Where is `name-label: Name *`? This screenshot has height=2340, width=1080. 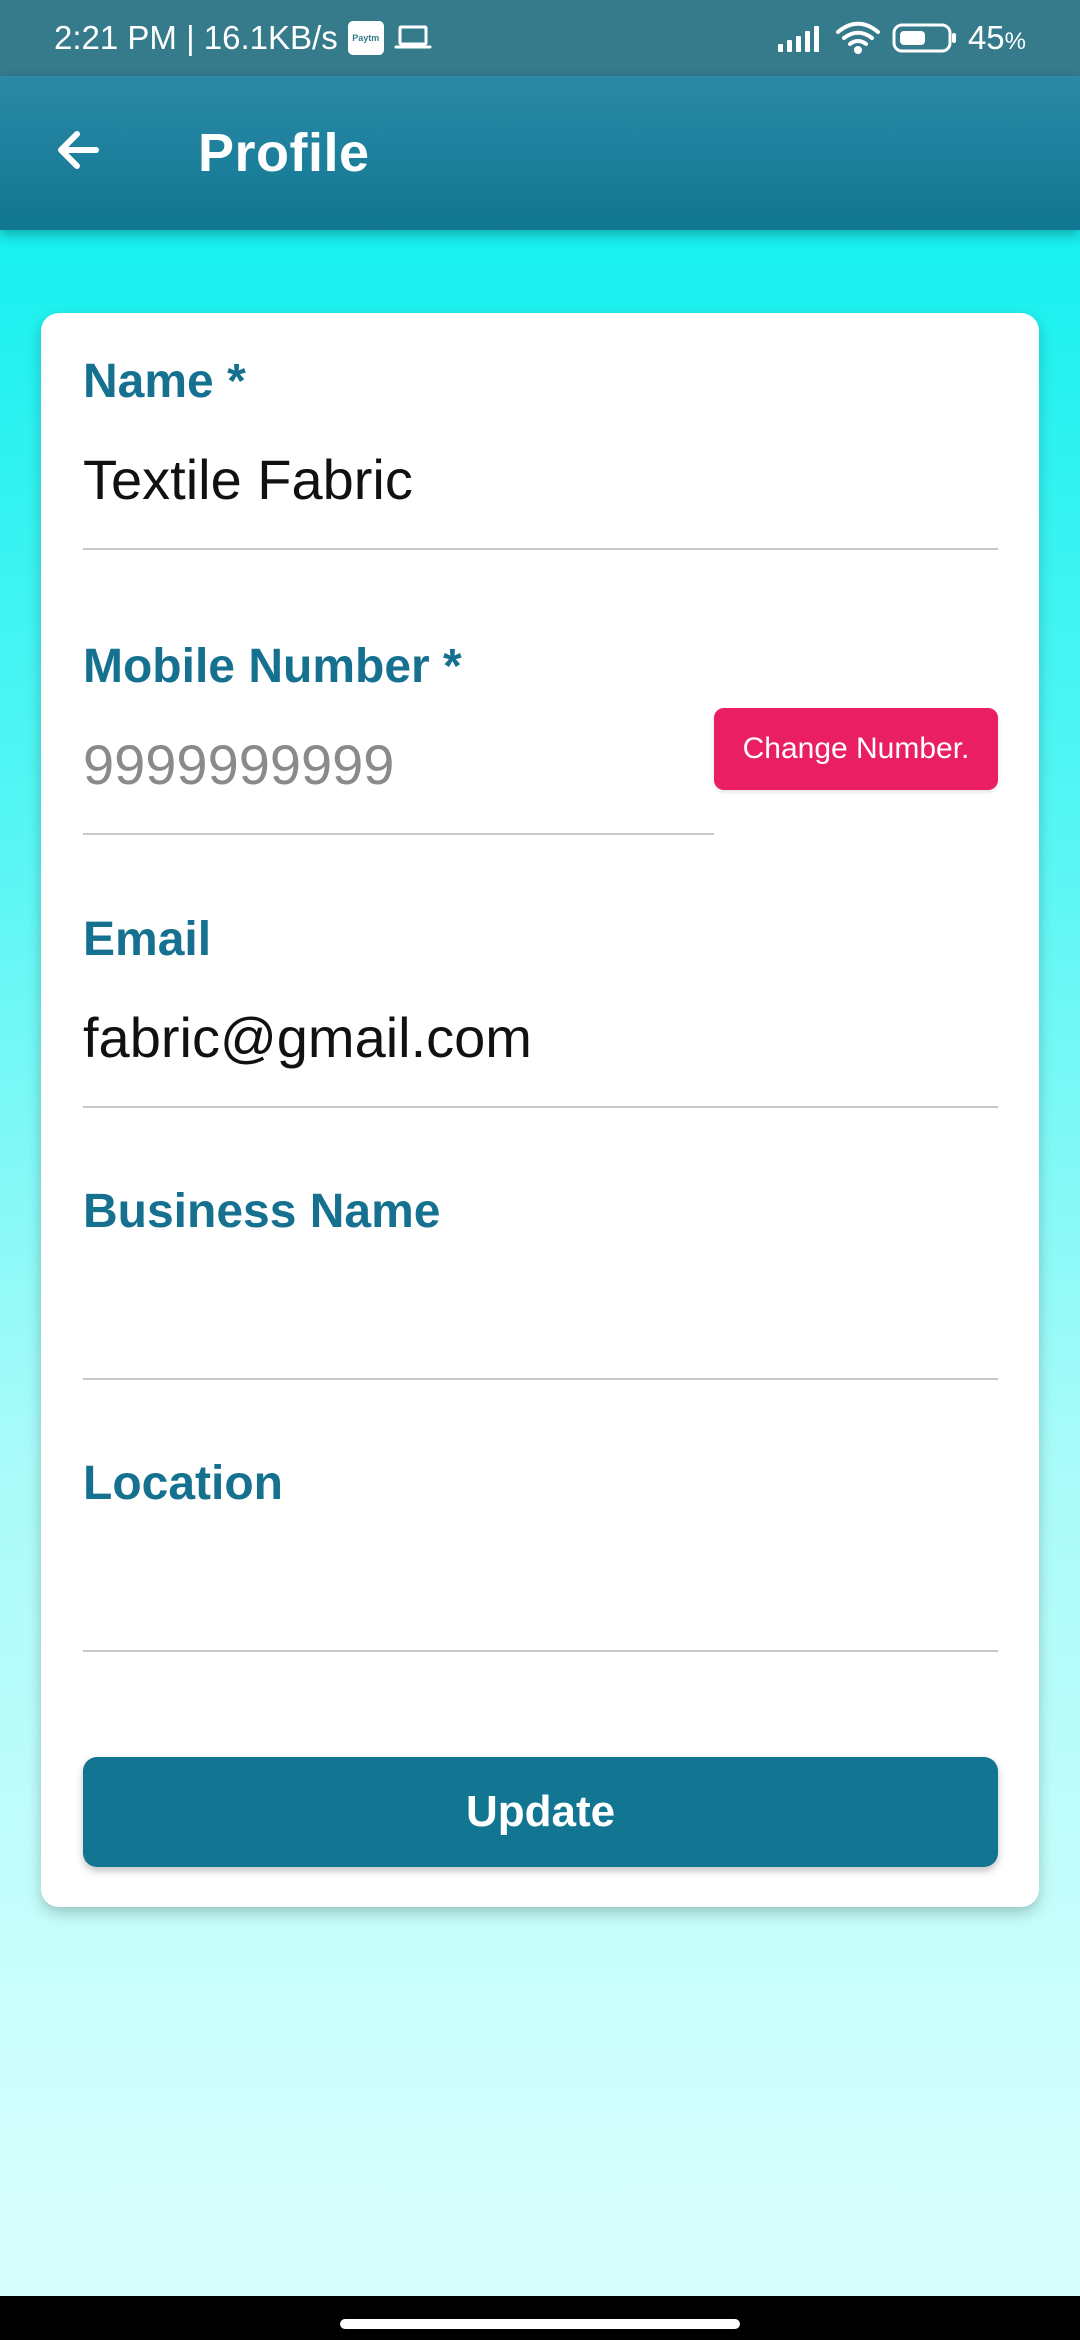 name-label: Name * is located at coordinates (164, 381).